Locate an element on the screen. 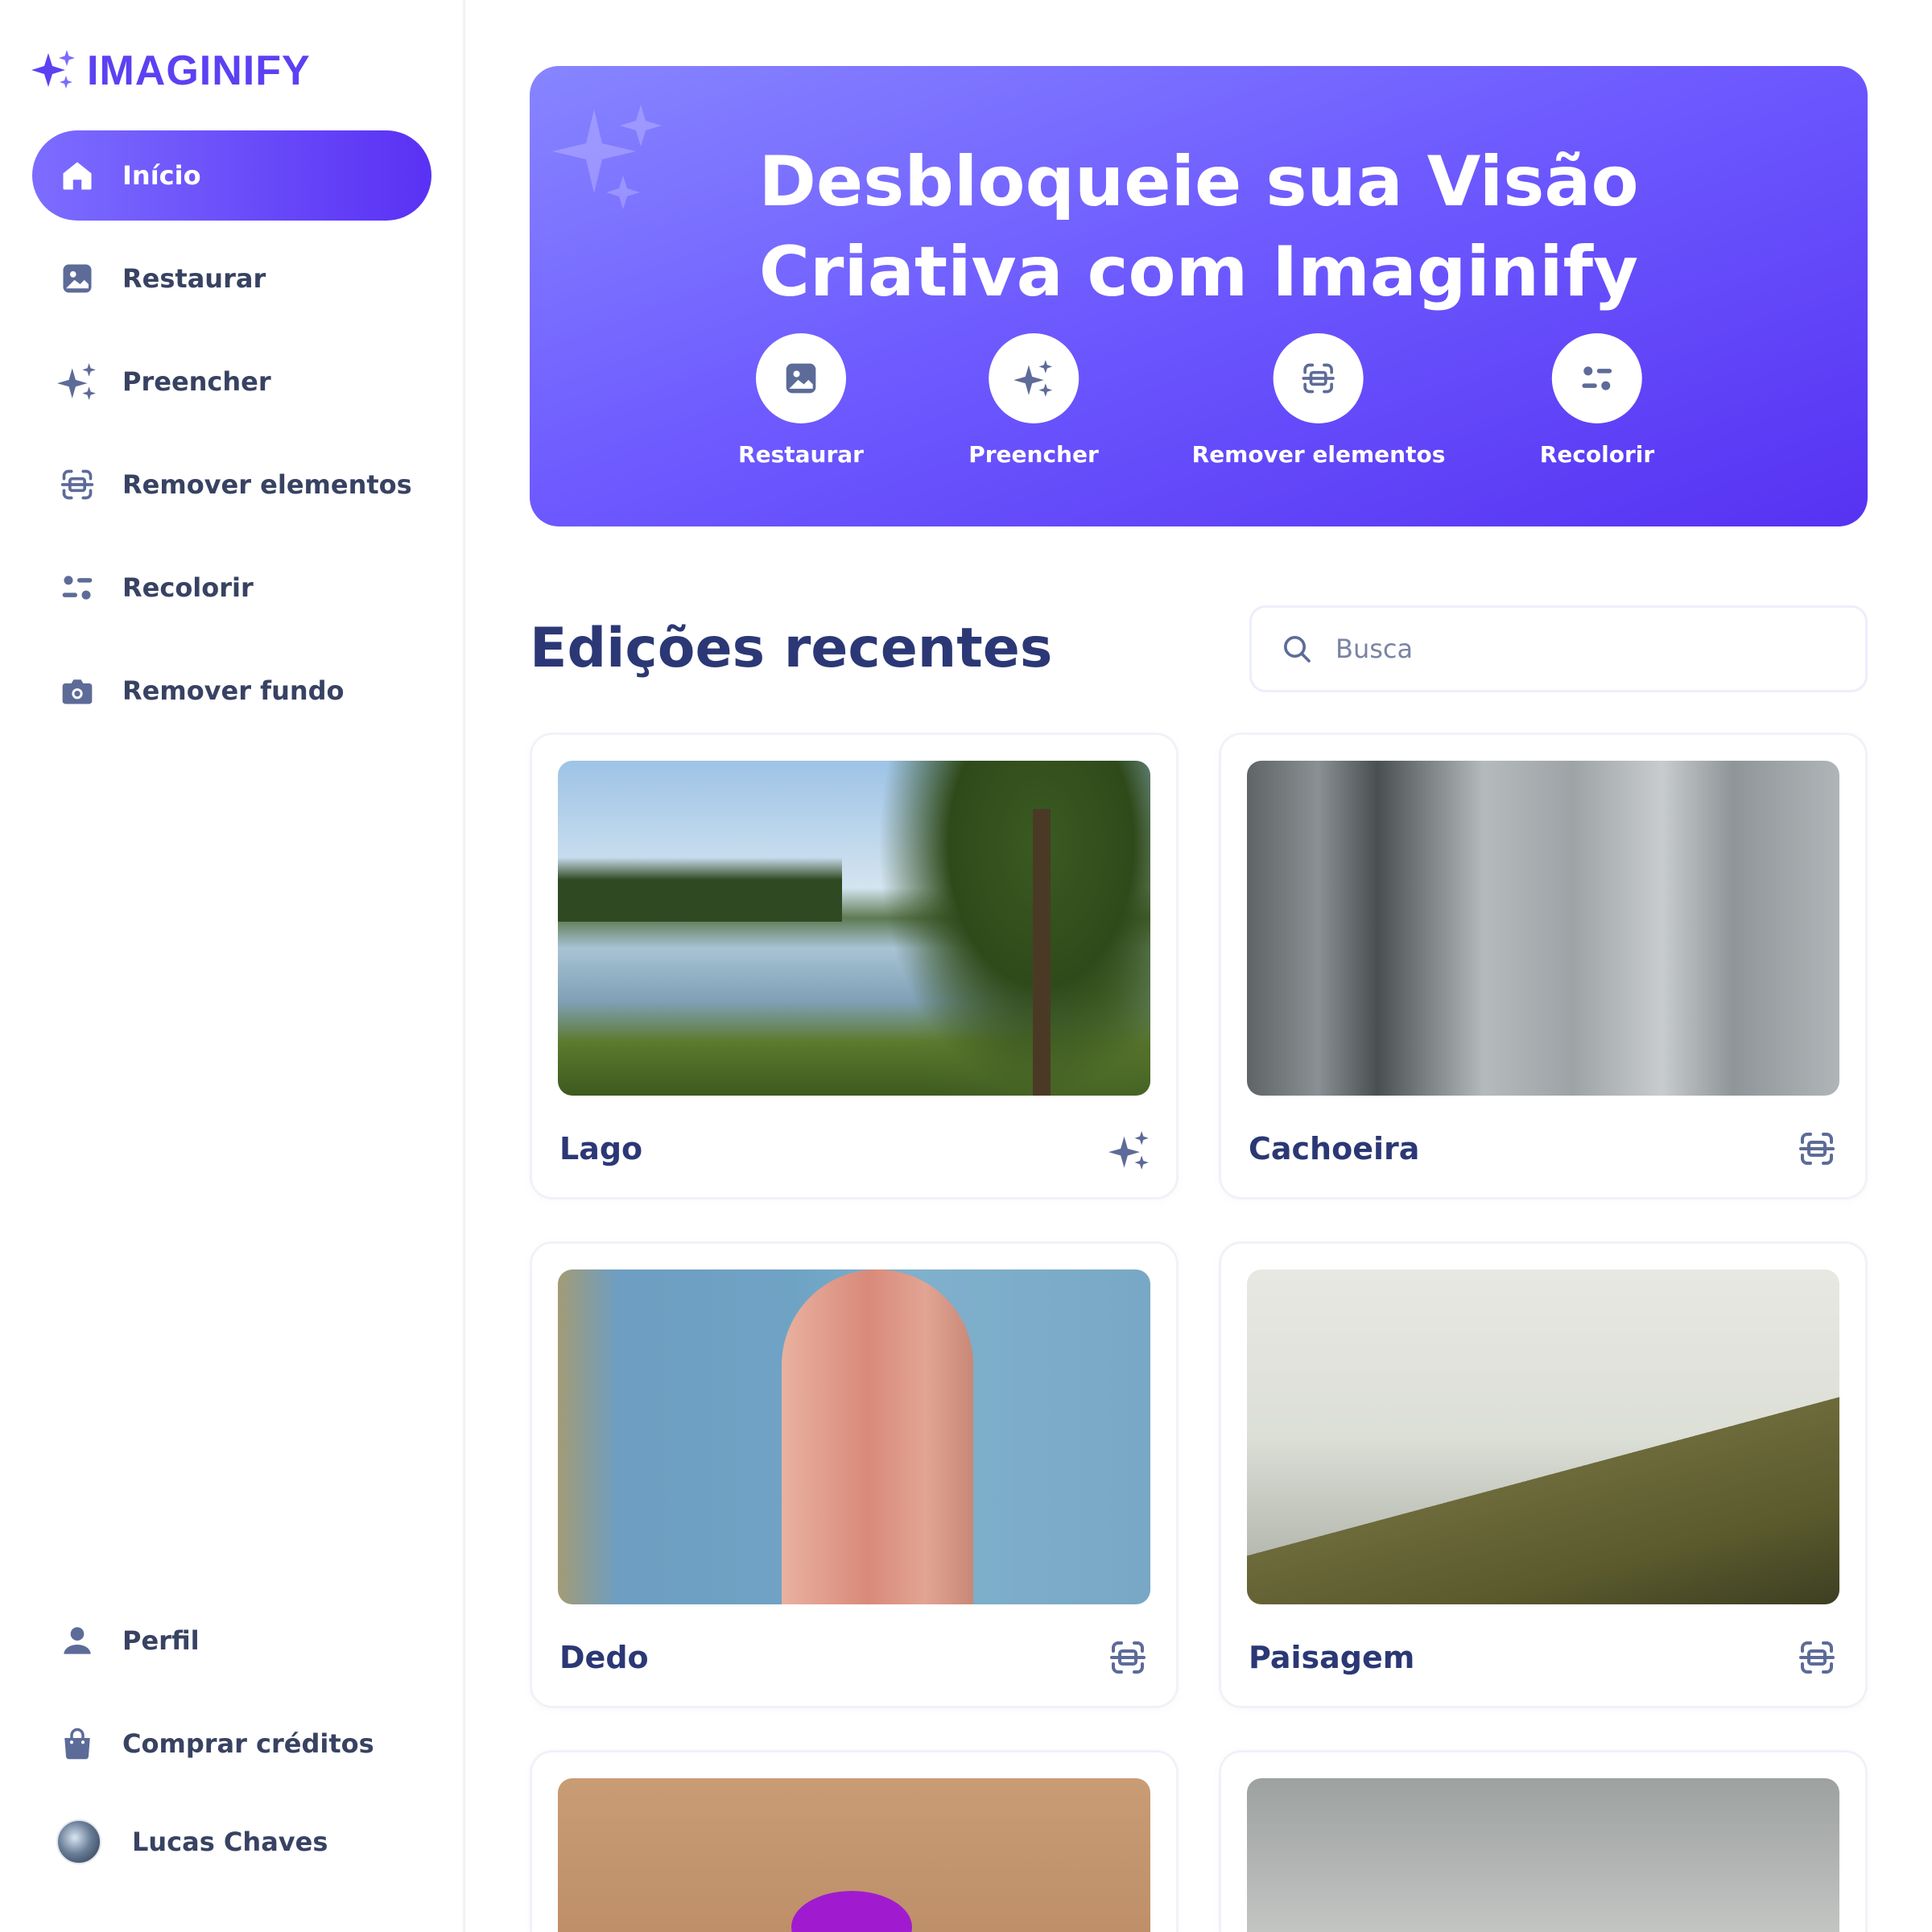 The width and height of the screenshot is (1932, 1932). edit-card-lago: Lago is located at coordinates (854, 966).